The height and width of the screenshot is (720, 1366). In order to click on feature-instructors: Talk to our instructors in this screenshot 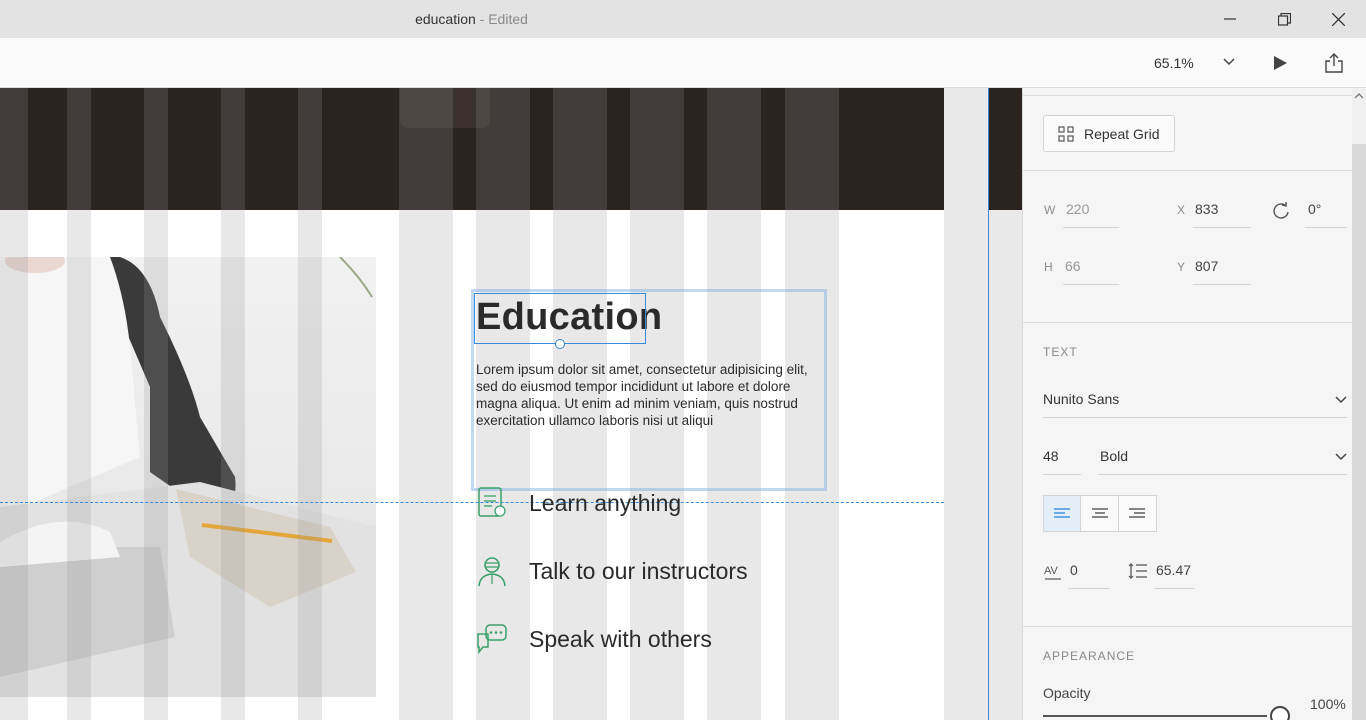, I will do `click(612, 571)`.